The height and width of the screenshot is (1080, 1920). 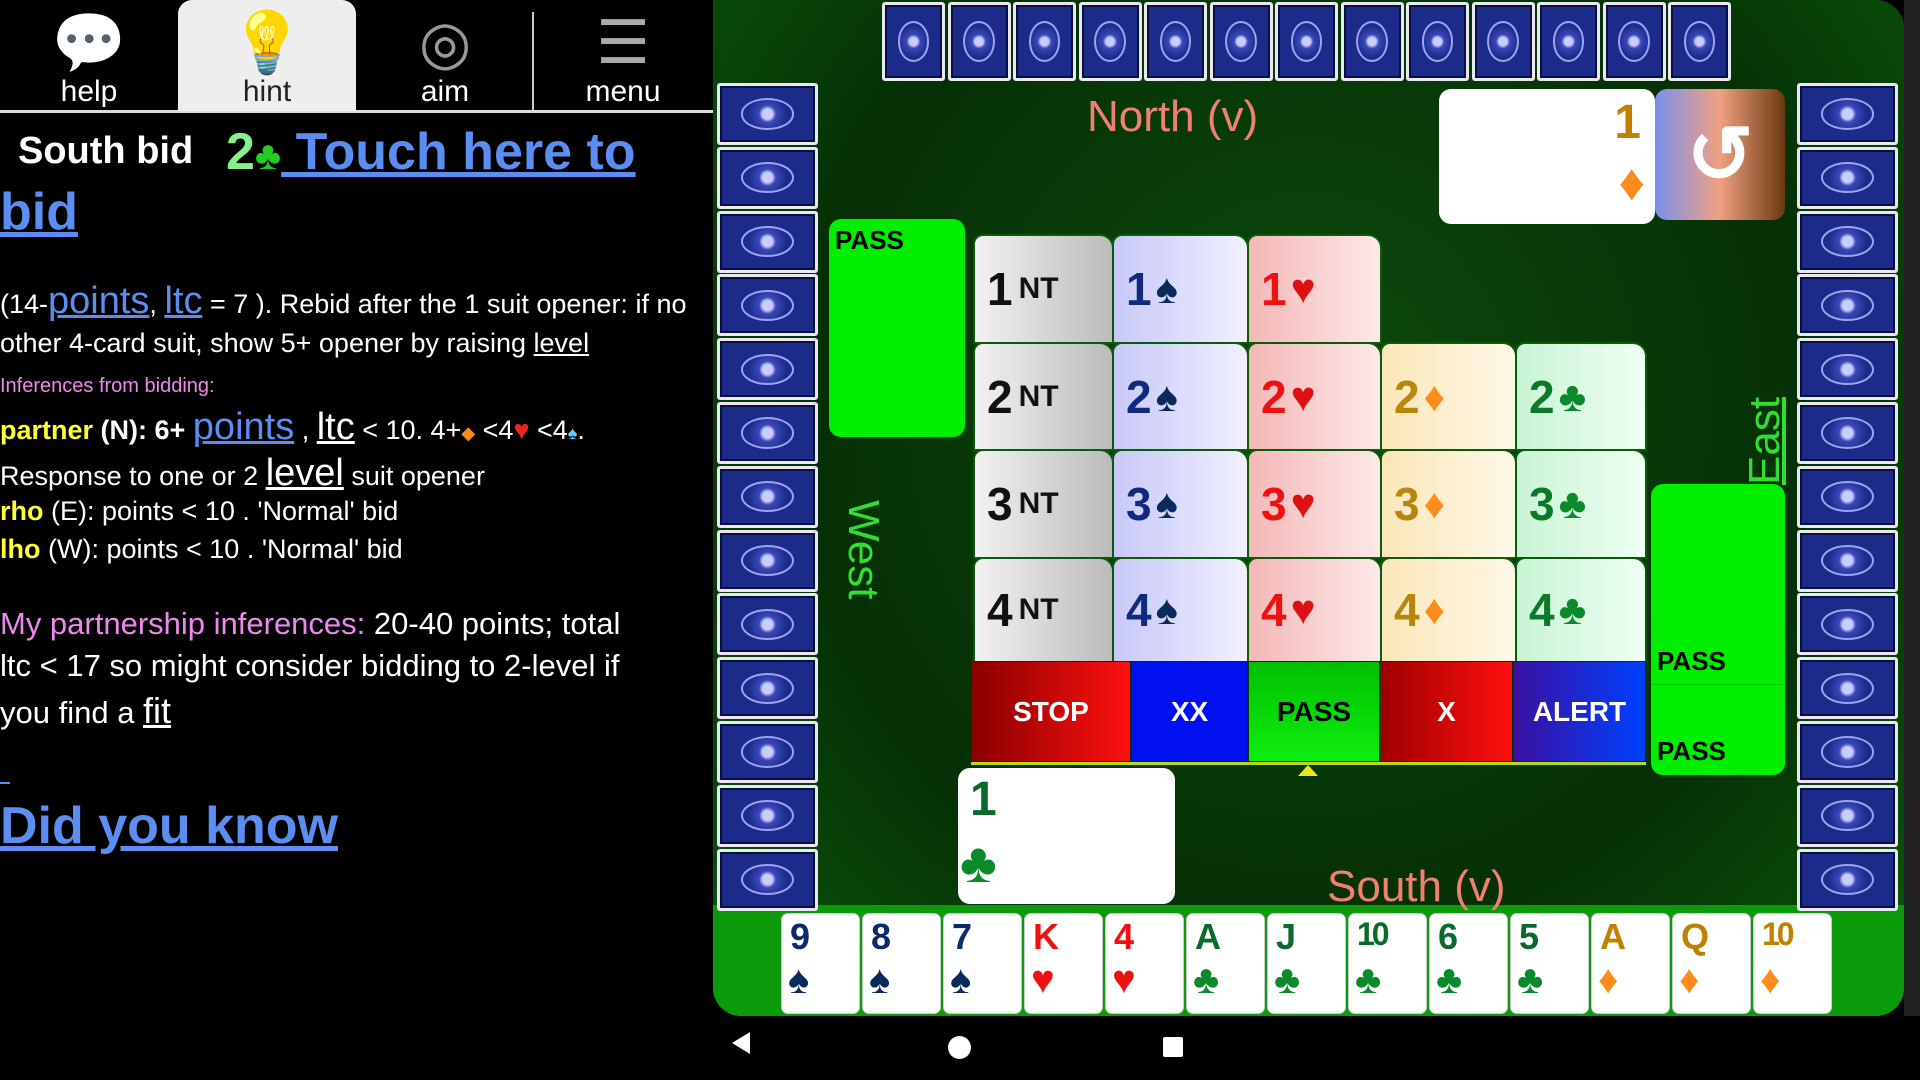 I want to click on alert-button: ALERT, so click(x=1579, y=711).